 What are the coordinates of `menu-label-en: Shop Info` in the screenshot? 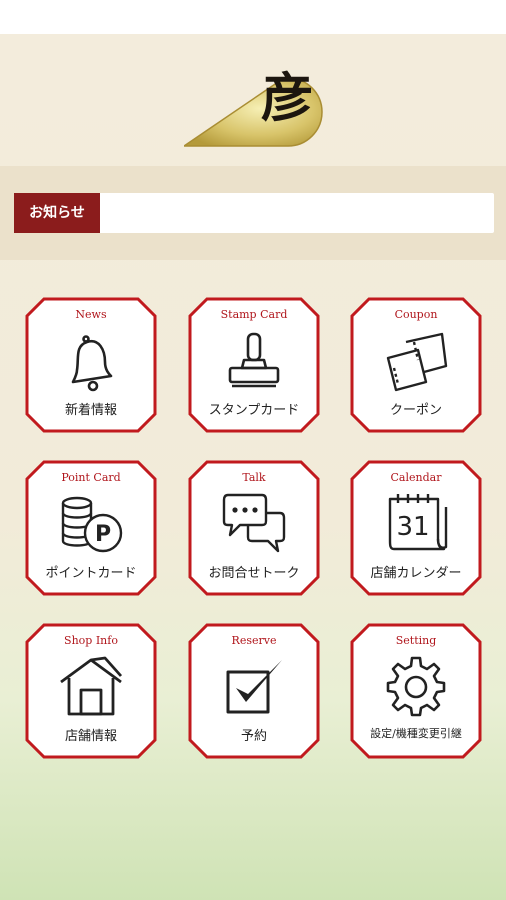 It's located at (91, 640).